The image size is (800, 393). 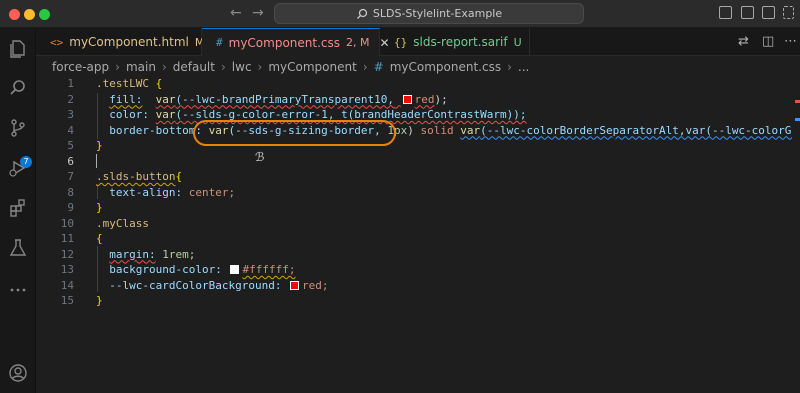 I want to click on window-title: SLDS-Stylelint-Example, so click(x=437, y=13).